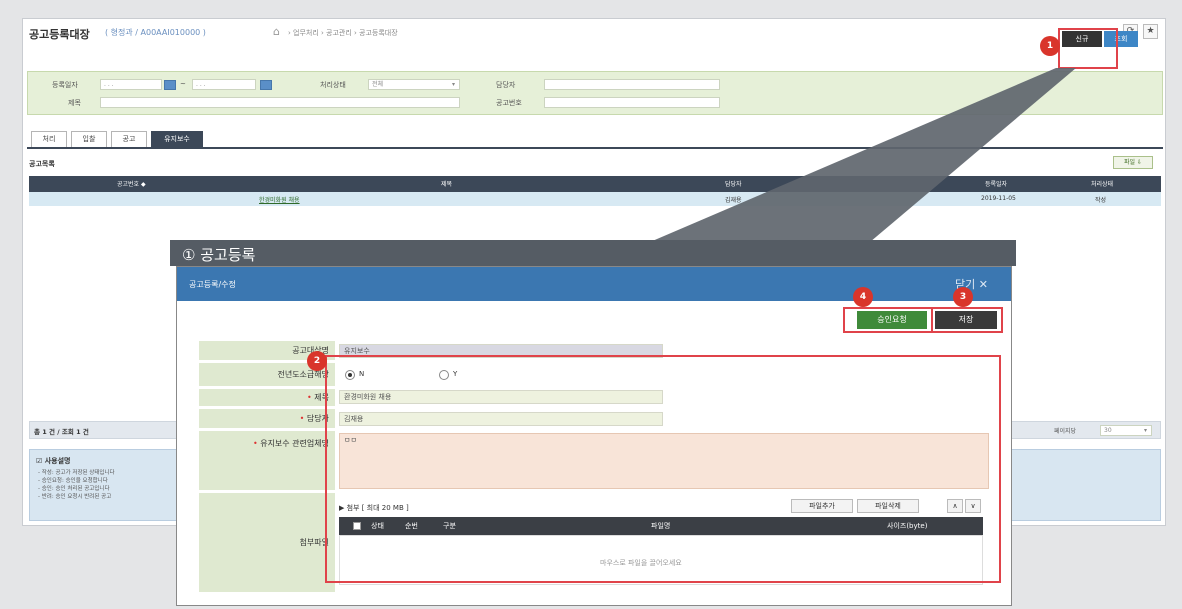  Describe the element at coordinates (963, 297) in the screenshot. I see `step-badge-3: 3` at that location.